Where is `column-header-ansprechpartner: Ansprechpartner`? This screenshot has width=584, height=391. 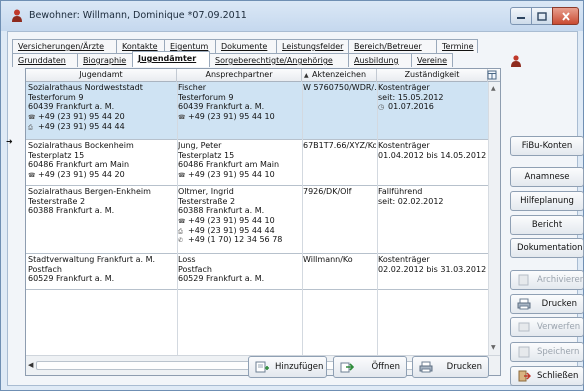 column-header-ansprechpartner: Ansprechpartner is located at coordinates (239, 75).